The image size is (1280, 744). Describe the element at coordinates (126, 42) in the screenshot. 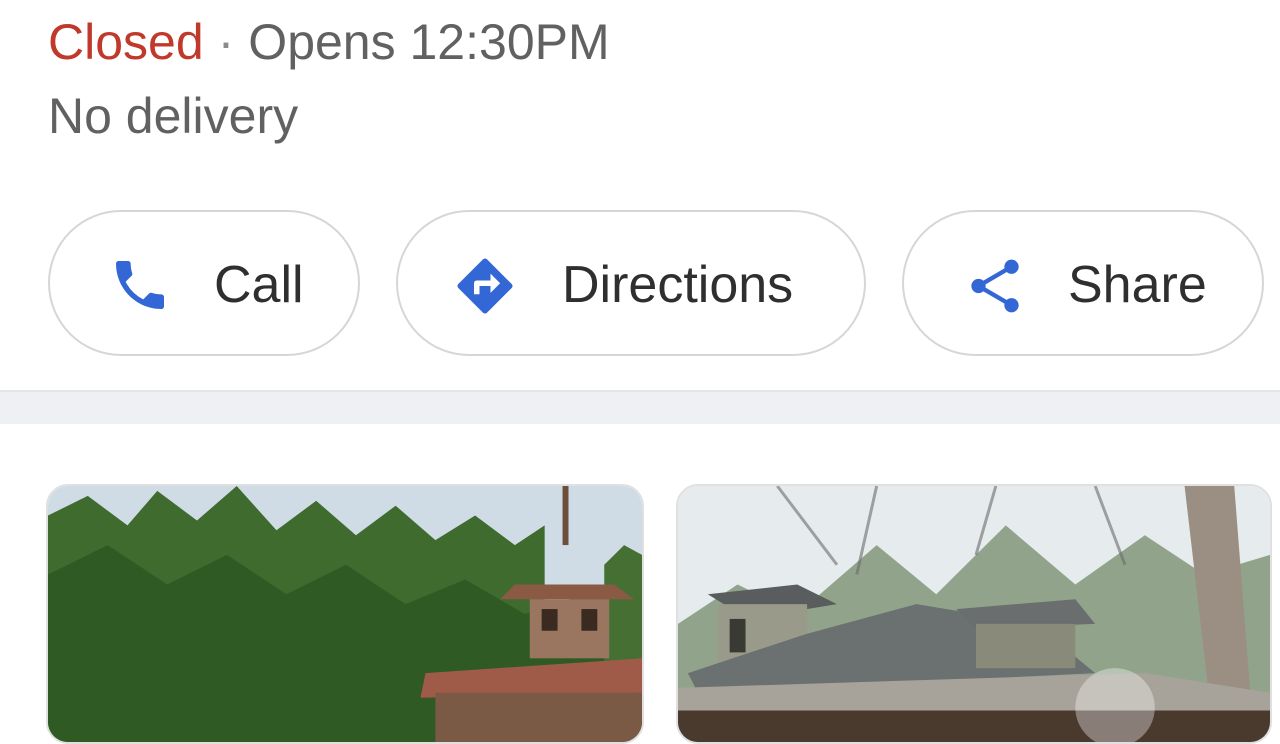

I see `closed-label: Closed` at that location.